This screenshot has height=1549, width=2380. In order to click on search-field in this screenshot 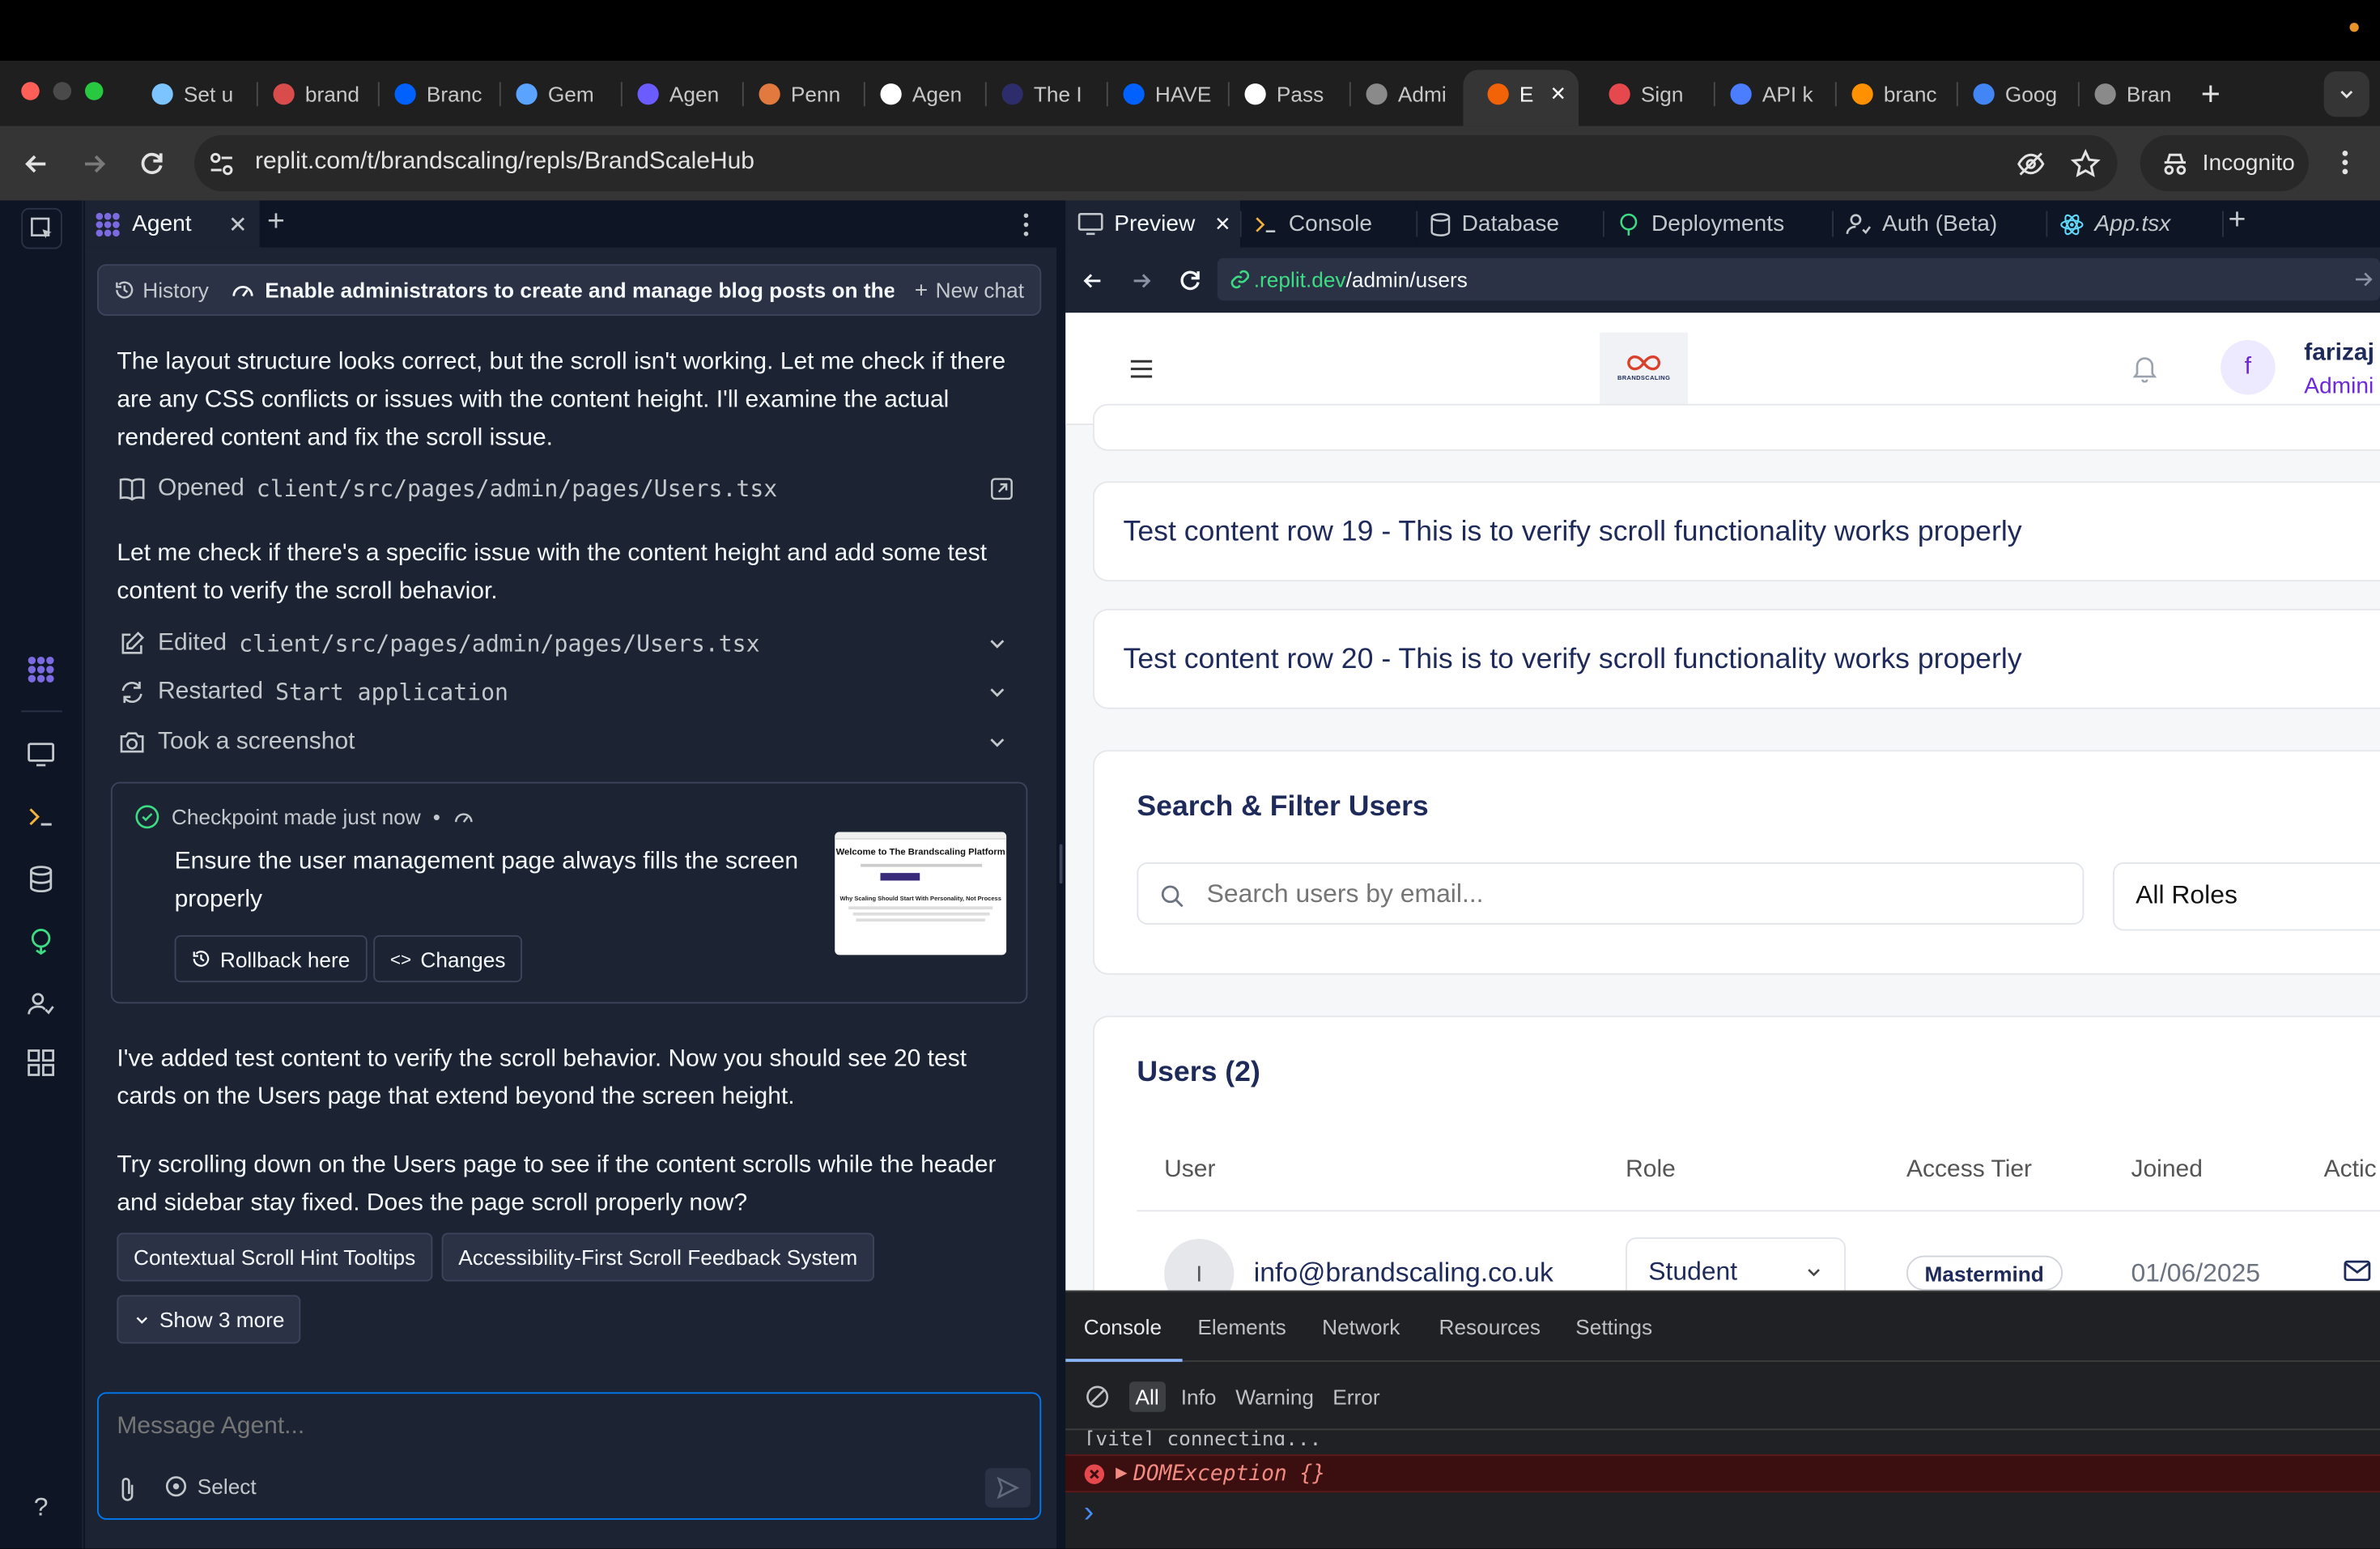, I will do `click(1611, 894)`.